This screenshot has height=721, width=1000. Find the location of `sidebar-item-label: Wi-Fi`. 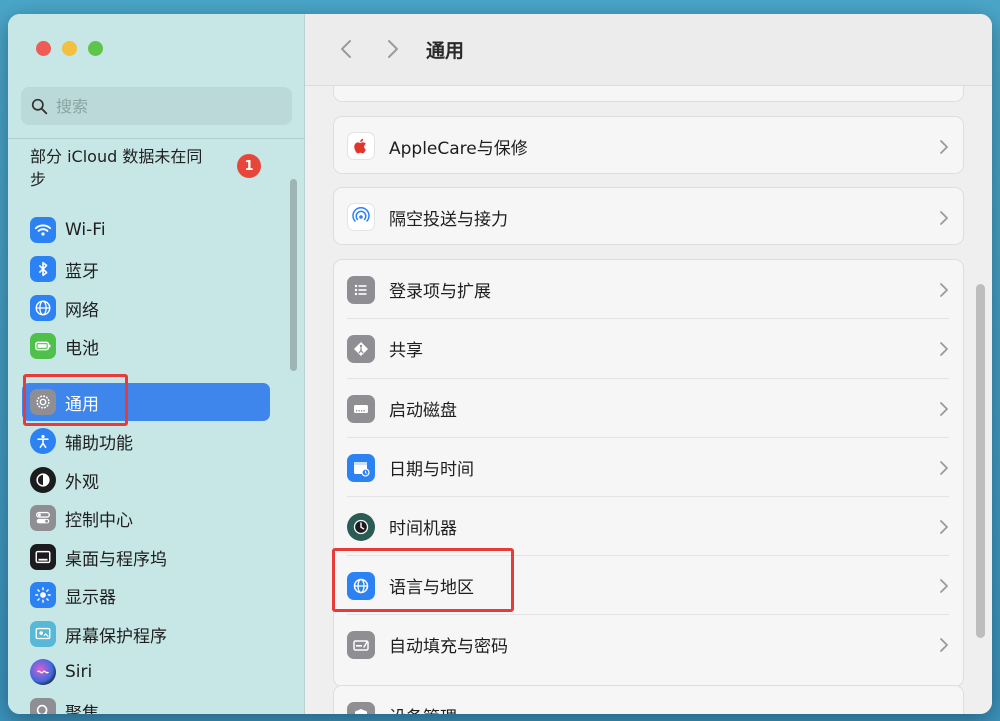

sidebar-item-label: Wi-Fi is located at coordinates (85, 230).